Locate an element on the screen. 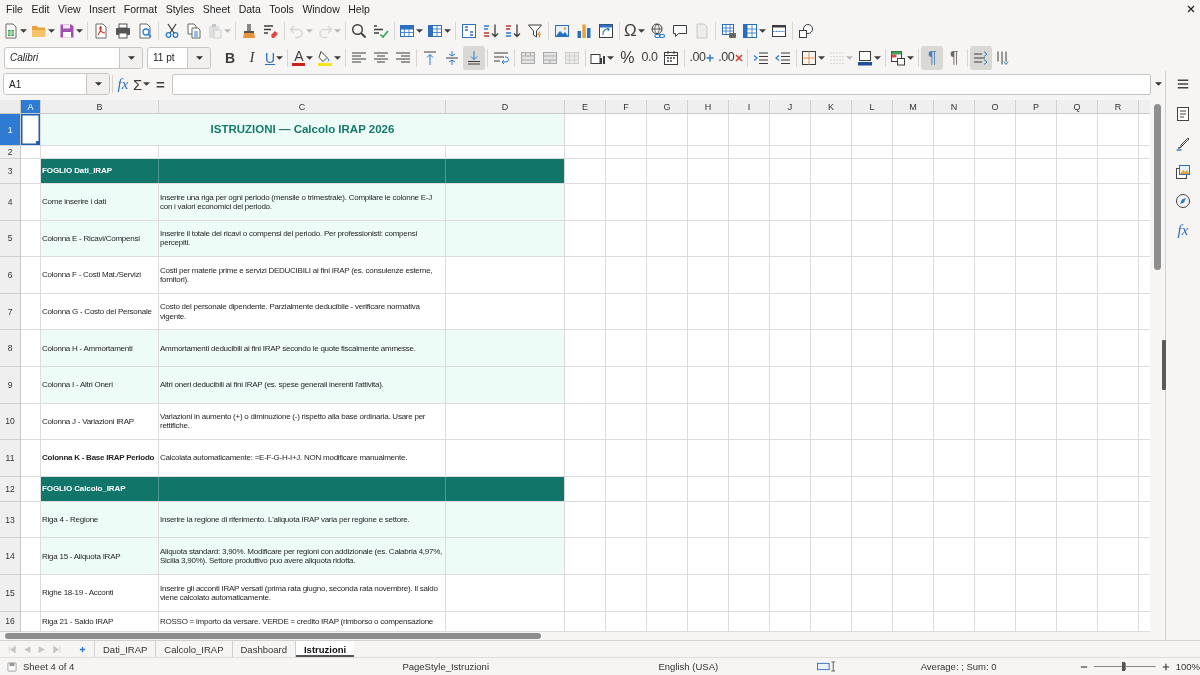  calendar-icon is located at coordinates (671, 57).